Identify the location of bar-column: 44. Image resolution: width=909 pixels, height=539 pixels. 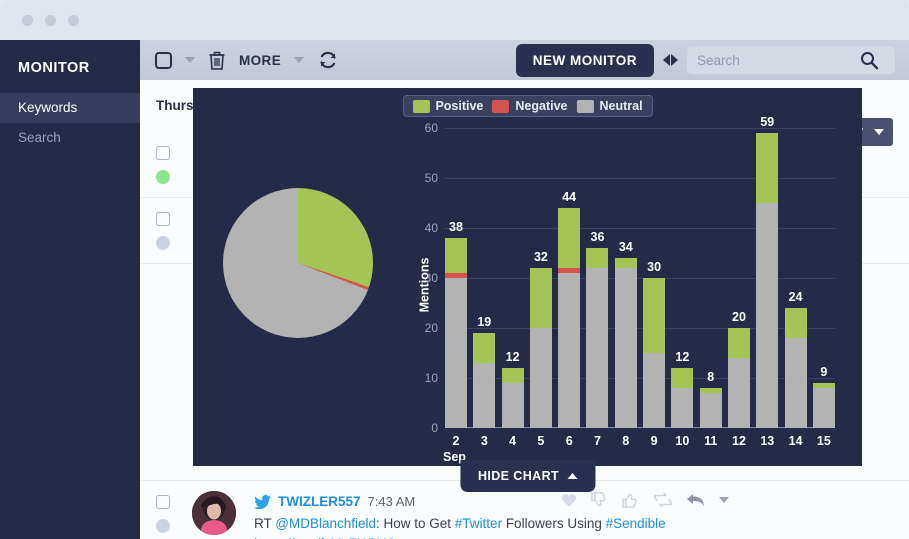
(569, 278).